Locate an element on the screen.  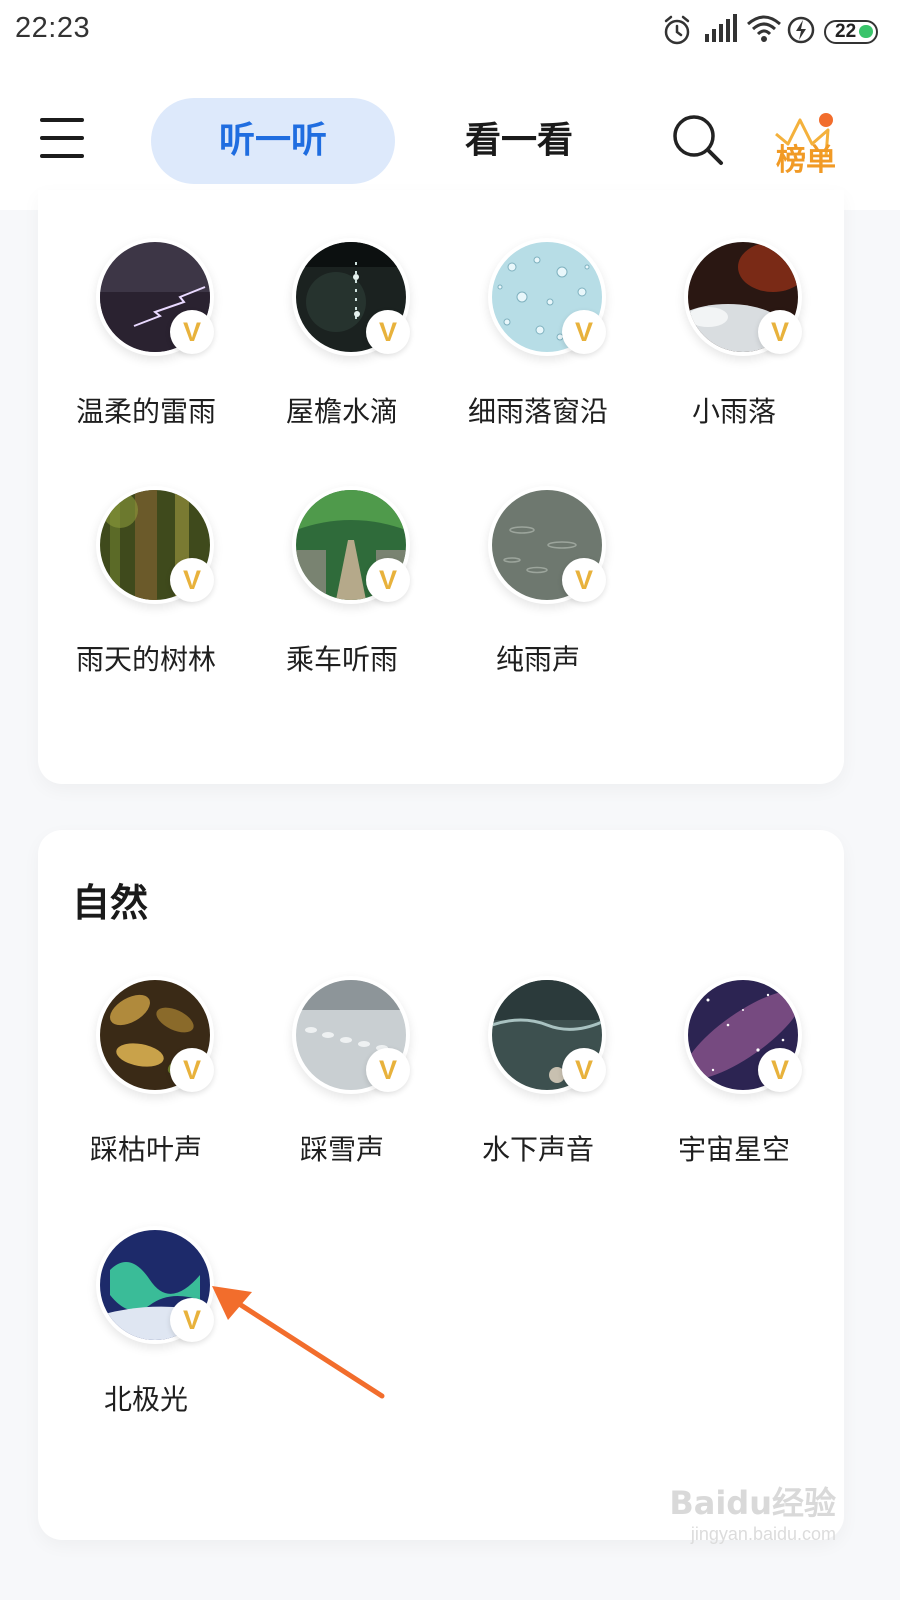
section-title: 自然 is located at coordinates (110, 903).